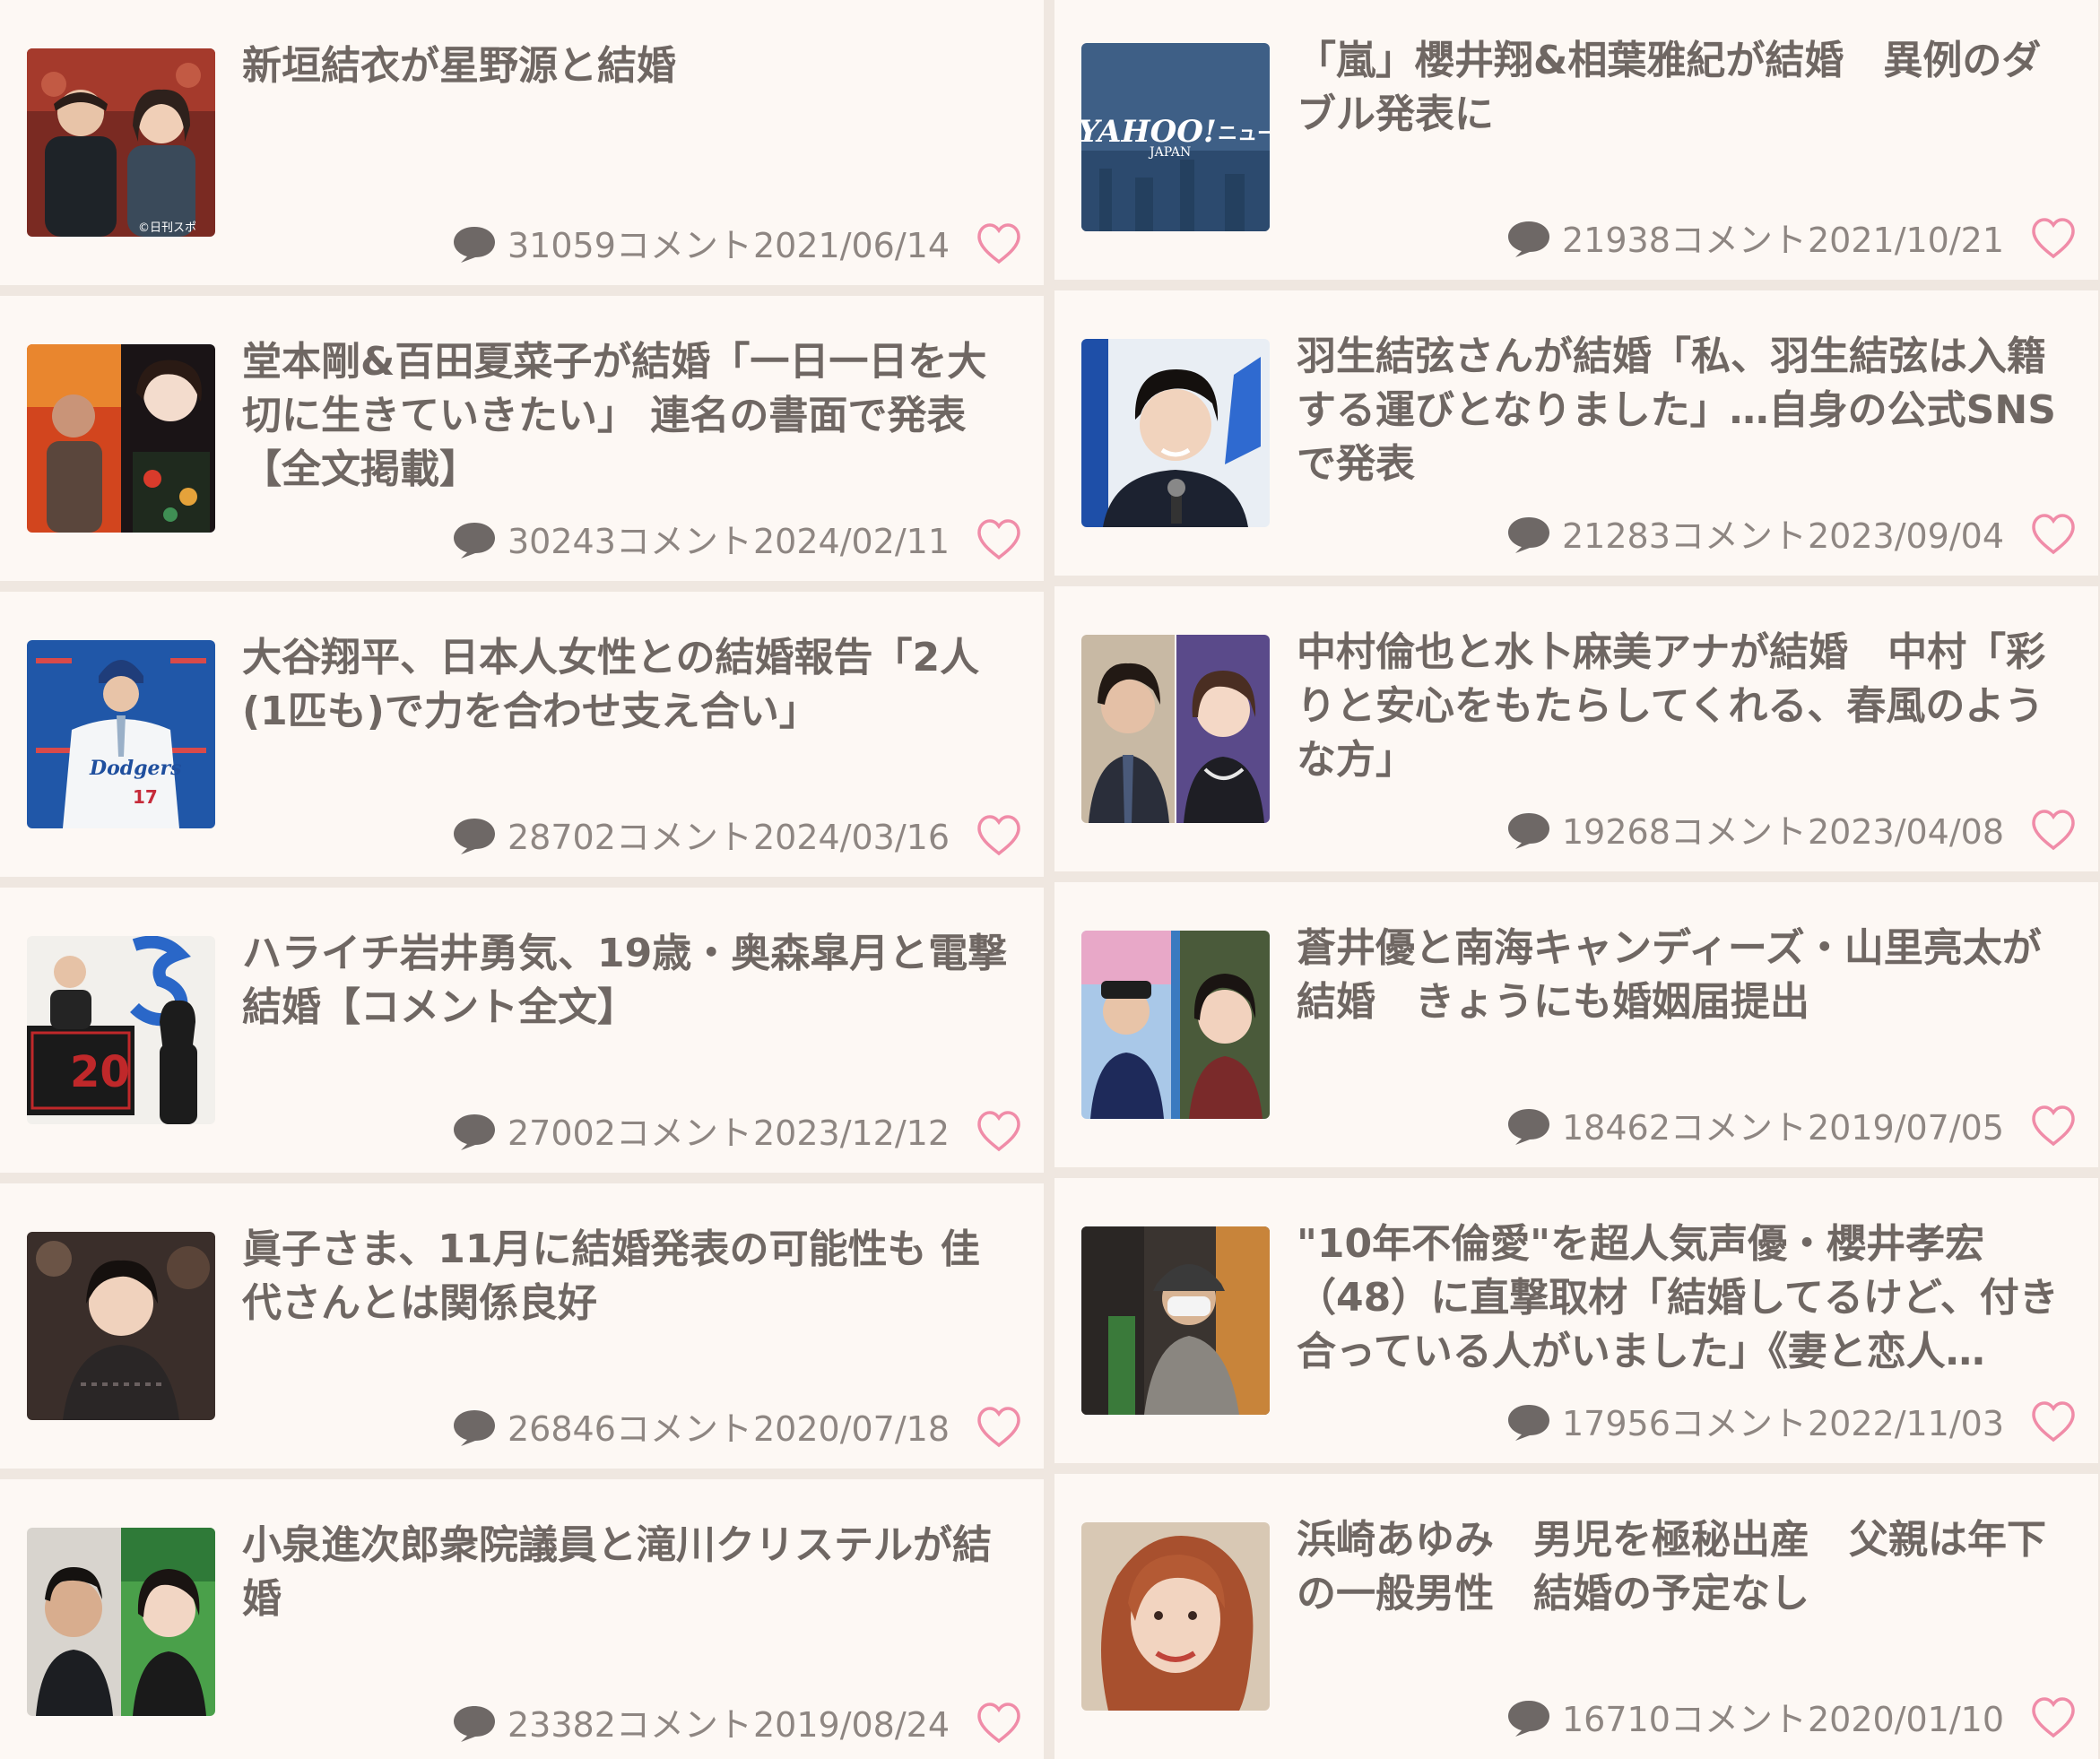  I want to click on article-title: ハライチ岩井勇気、19歳・奥森皐月と電撃結婚【コメント全文】, so click(627, 981).